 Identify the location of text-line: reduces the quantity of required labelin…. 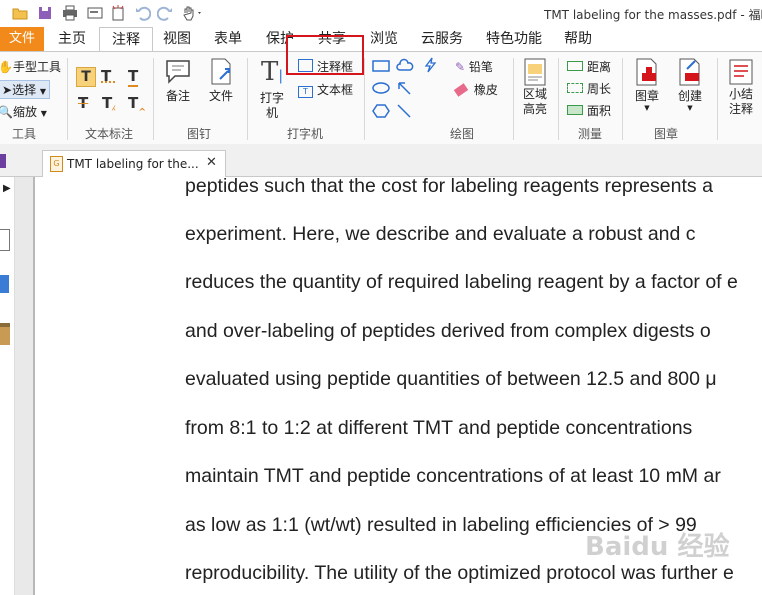
(461, 282).